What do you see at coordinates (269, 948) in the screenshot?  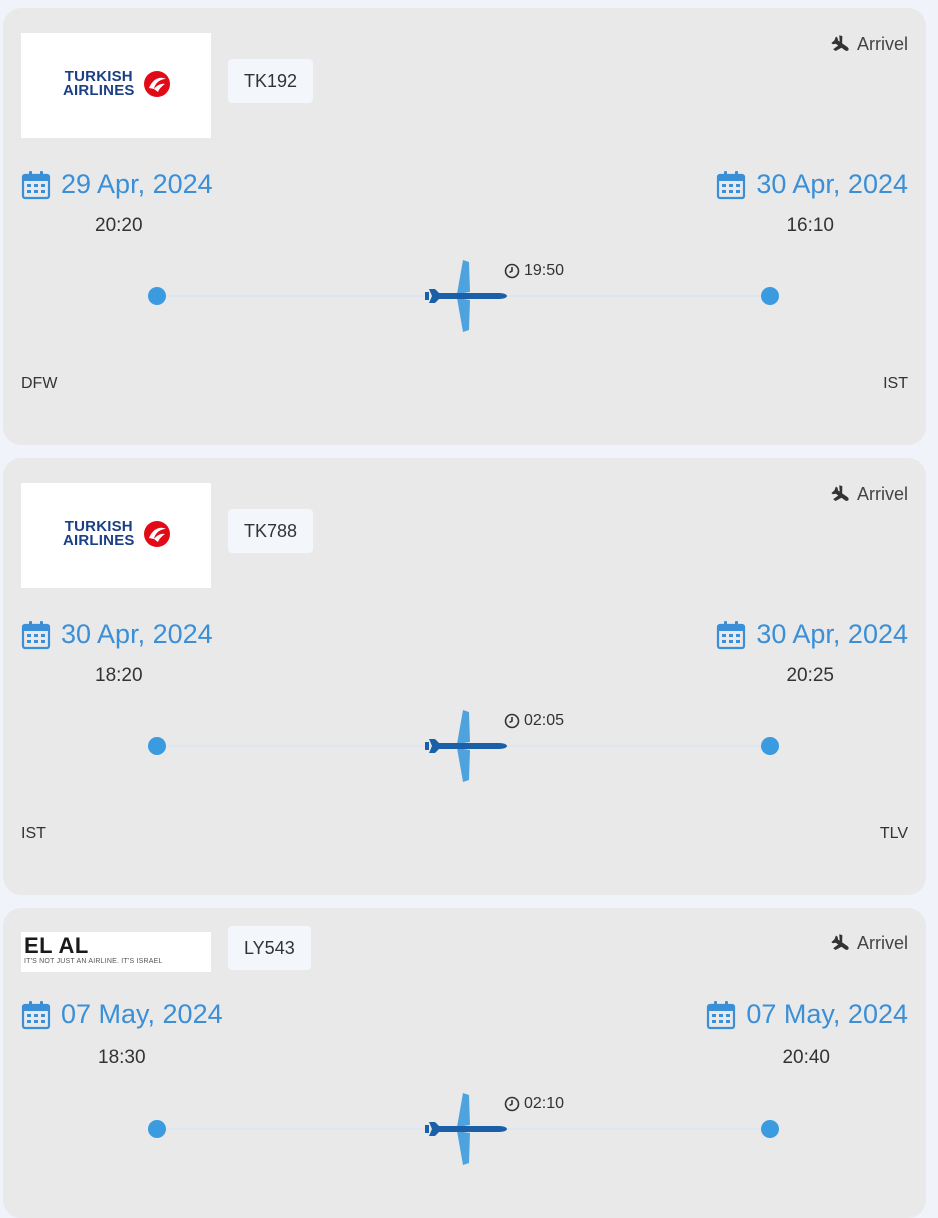 I see `flight-number: LY543` at bounding box center [269, 948].